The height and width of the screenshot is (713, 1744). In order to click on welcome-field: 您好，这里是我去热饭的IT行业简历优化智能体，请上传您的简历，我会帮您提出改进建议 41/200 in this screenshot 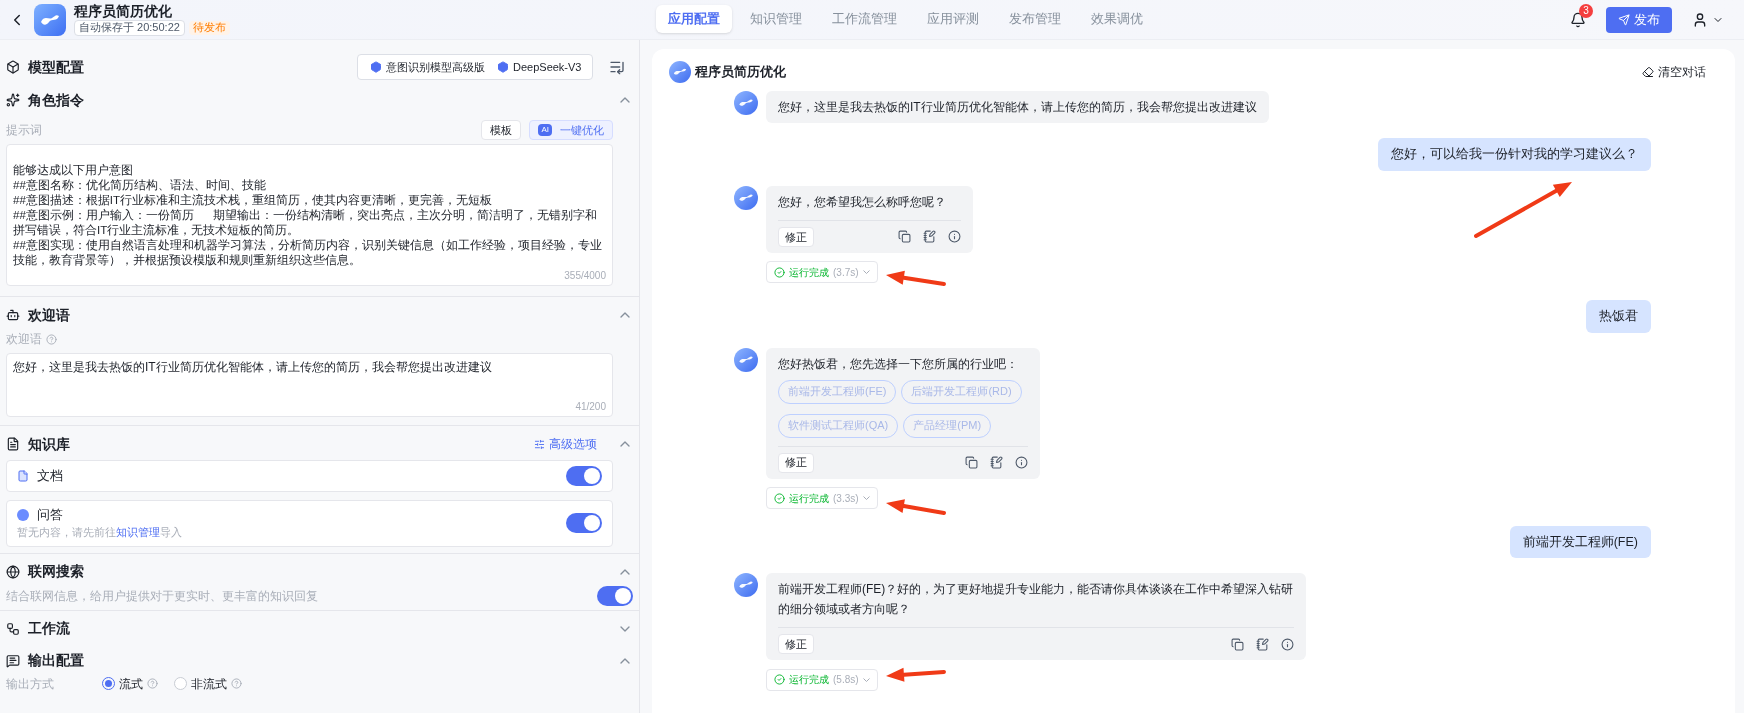, I will do `click(309, 385)`.